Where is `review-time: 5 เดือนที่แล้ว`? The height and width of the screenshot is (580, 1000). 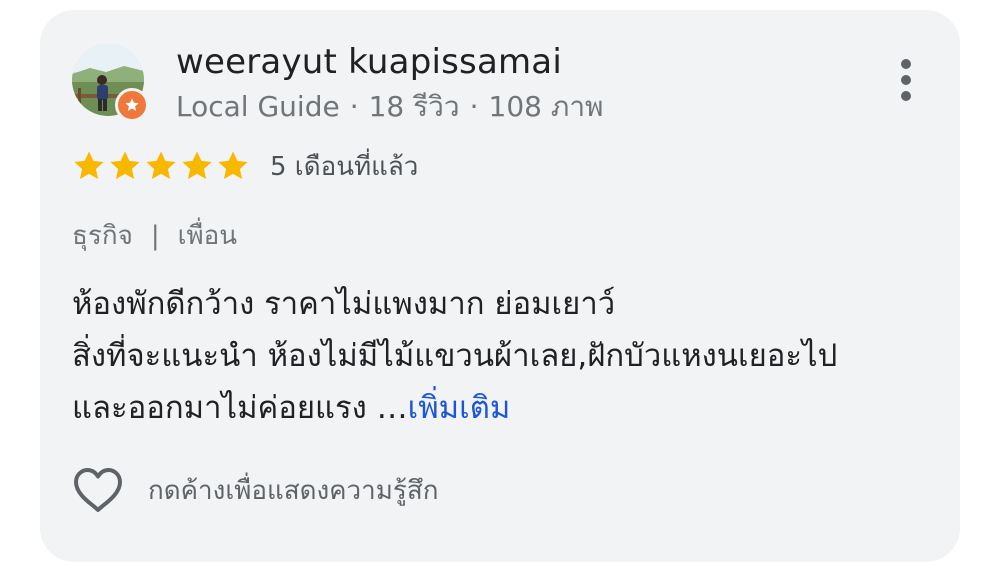 review-time: 5 เดือนที่แล้ว is located at coordinates (344, 166).